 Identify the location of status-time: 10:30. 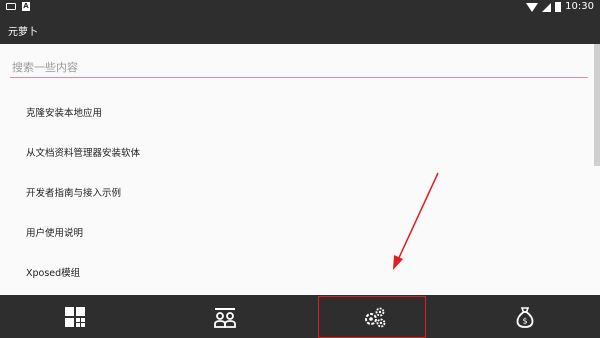
(579, 6).